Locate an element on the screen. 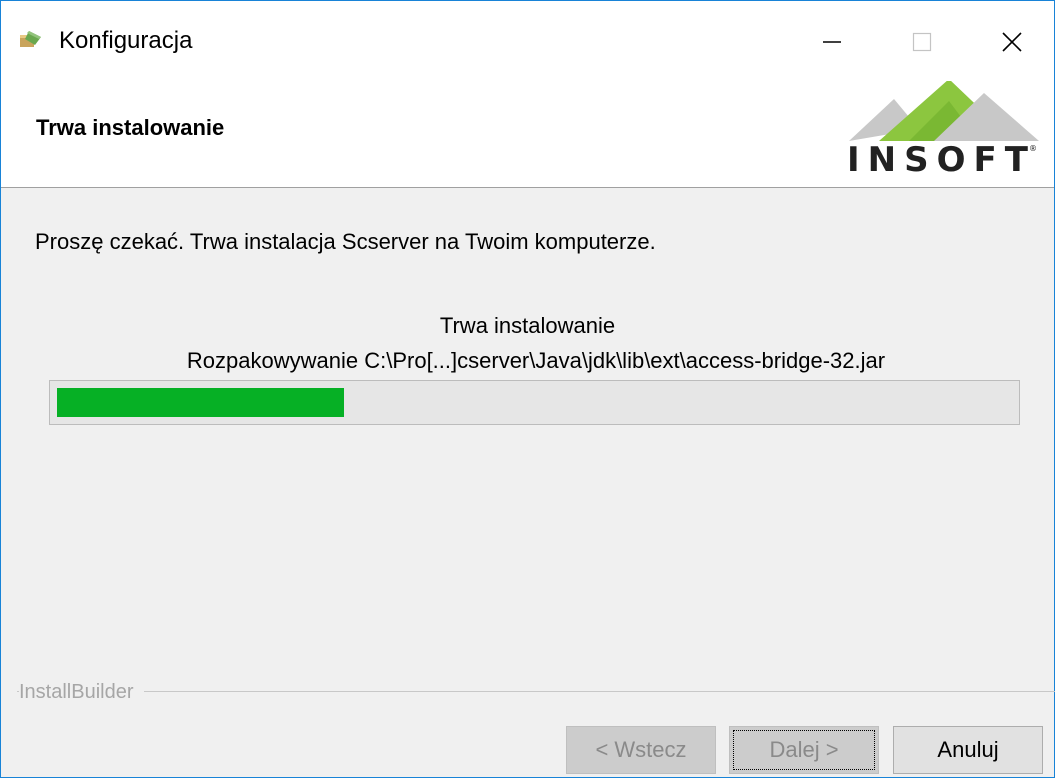 The image size is (1055, 778). maximize-icon is located at coordinates (922, 42).